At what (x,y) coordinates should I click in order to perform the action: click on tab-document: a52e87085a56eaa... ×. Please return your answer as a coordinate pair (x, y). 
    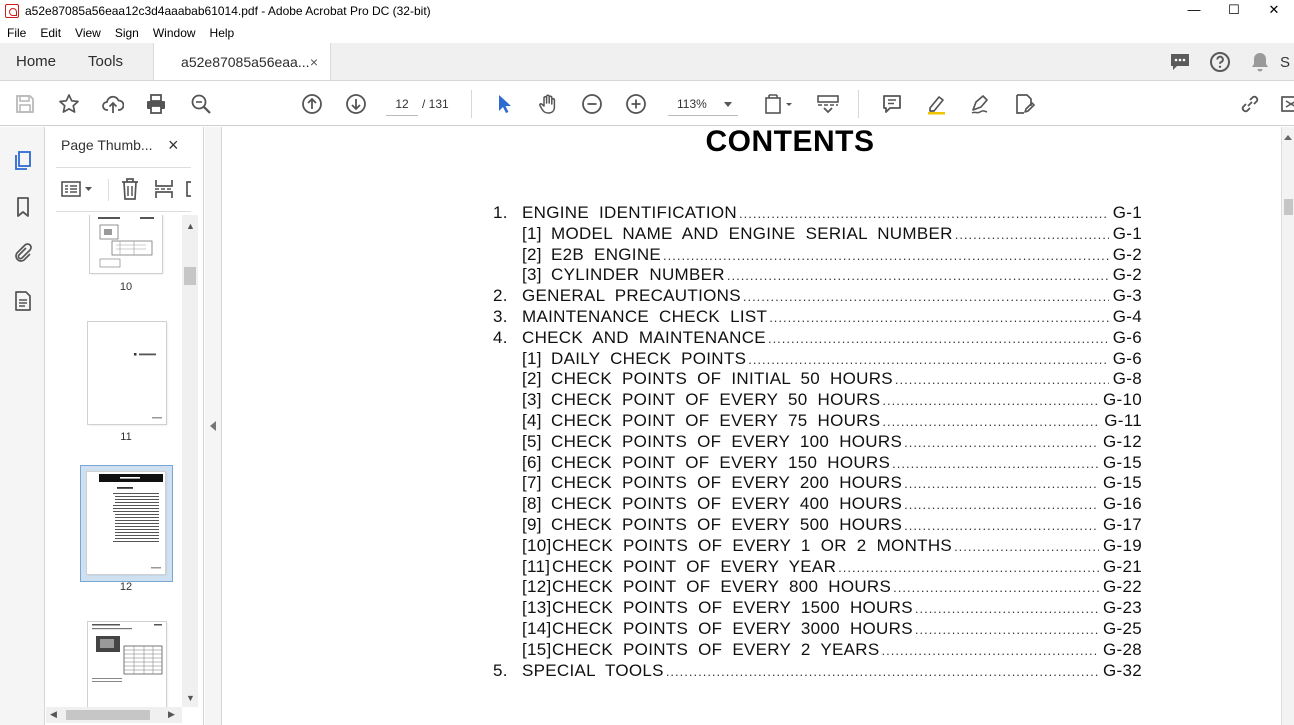
    Looking at the image, I should click on (242, 61).